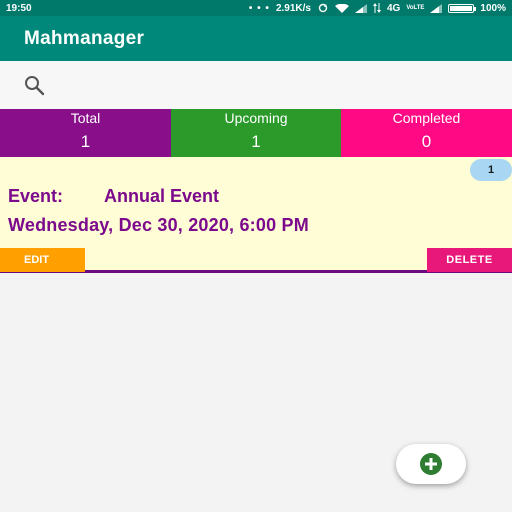 This screenshot has height=512, width=512. I want to click on battery-level, so click(461, 8).